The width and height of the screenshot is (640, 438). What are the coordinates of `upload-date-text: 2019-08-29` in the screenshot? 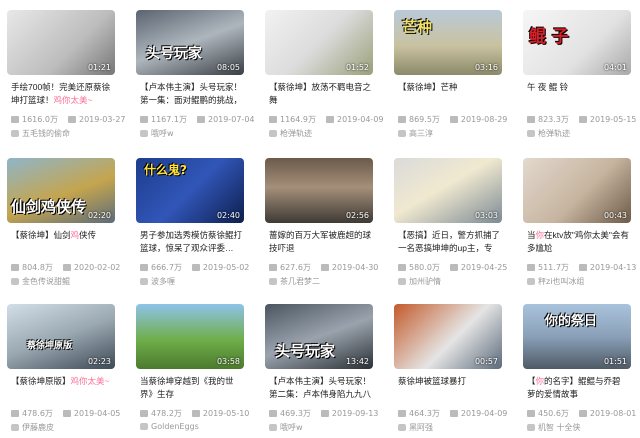 It's located at (484, 119).